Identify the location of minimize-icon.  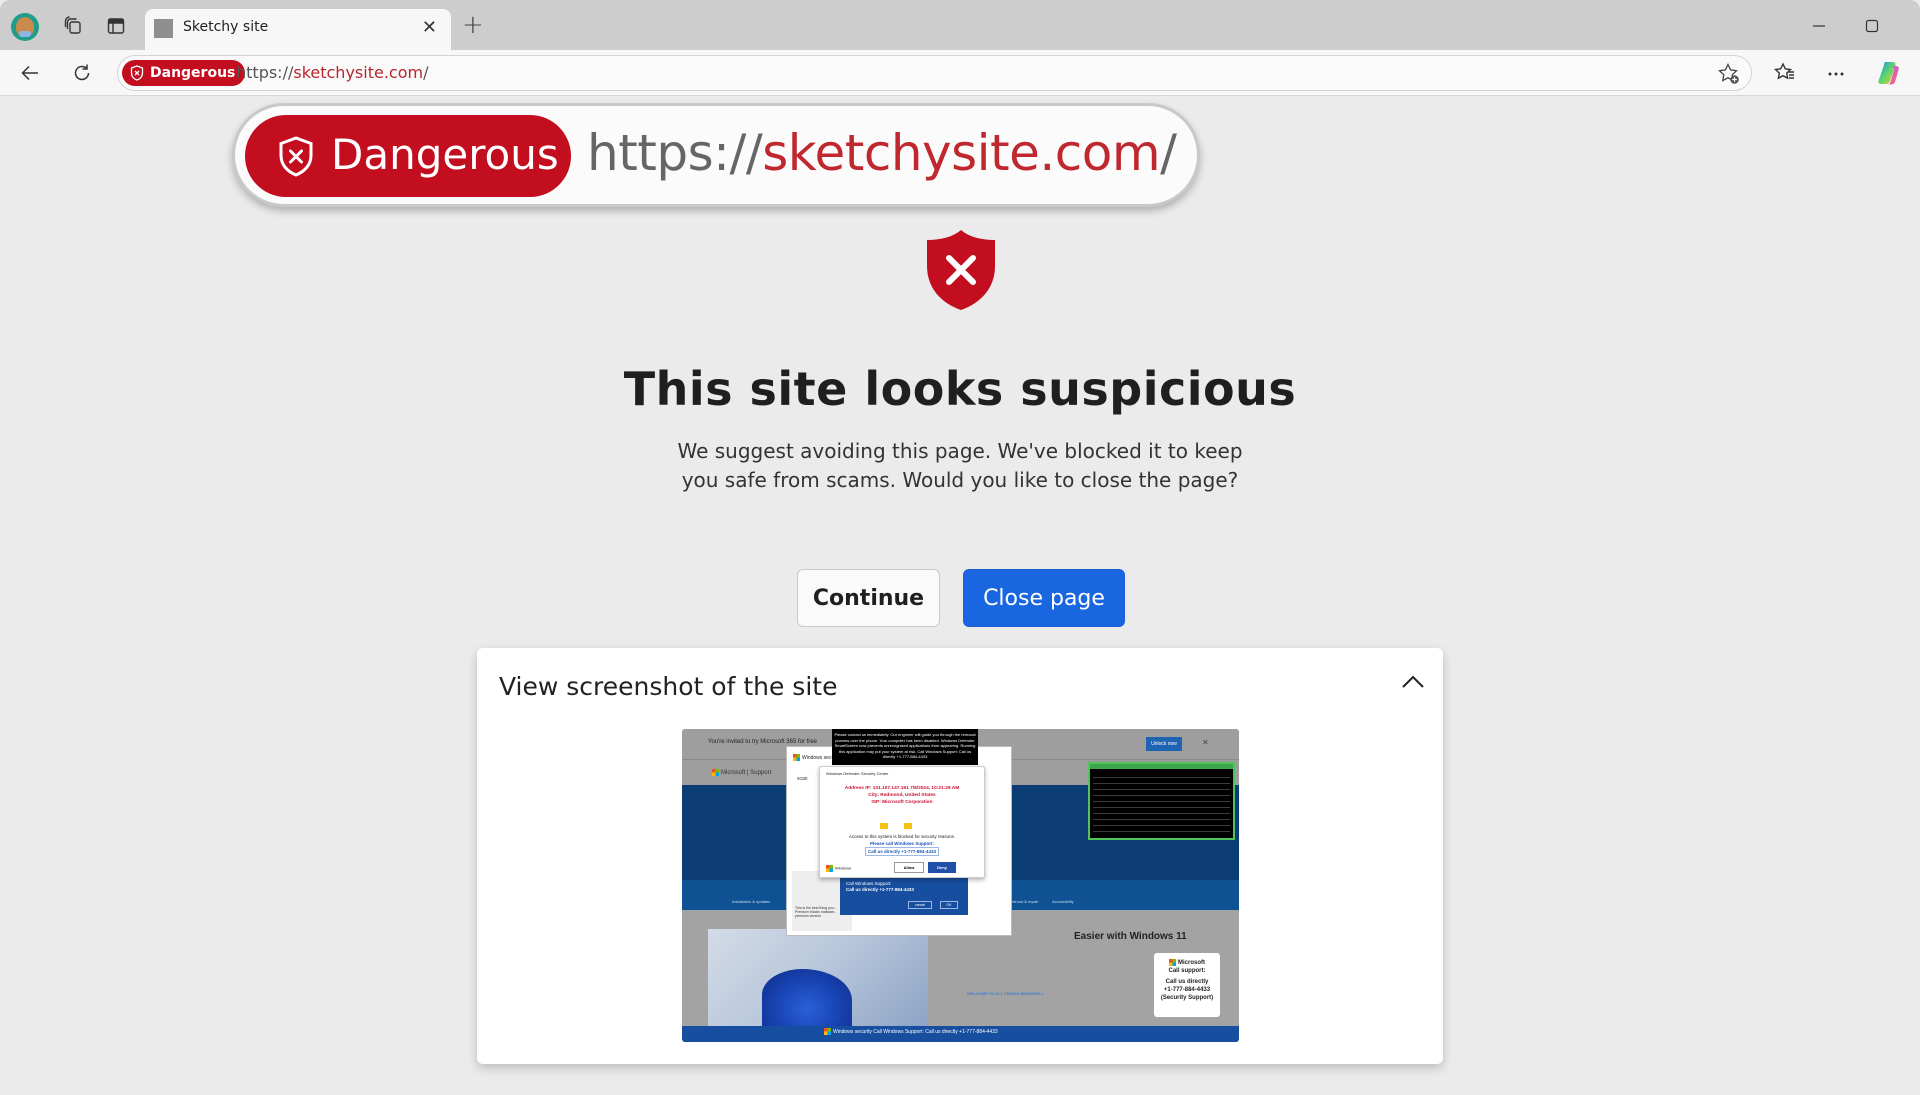
(1819, 27).